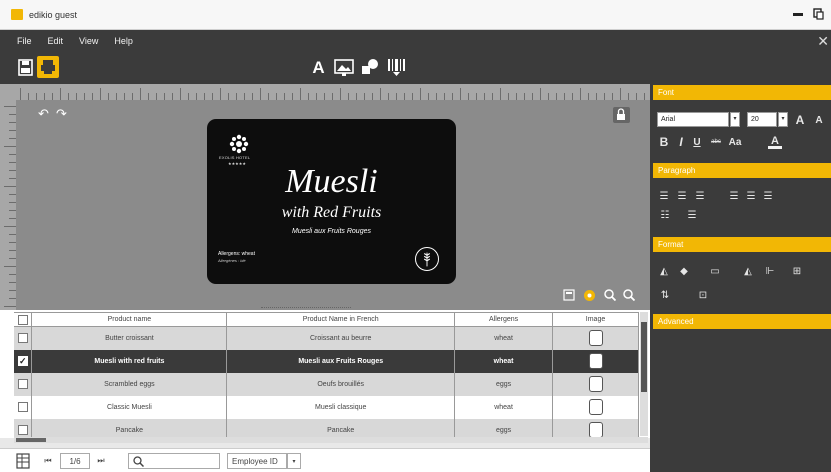  Describe the element at coordinates (734, 196) in the screenshot. I see `align-left-icon: ☰` at that location.